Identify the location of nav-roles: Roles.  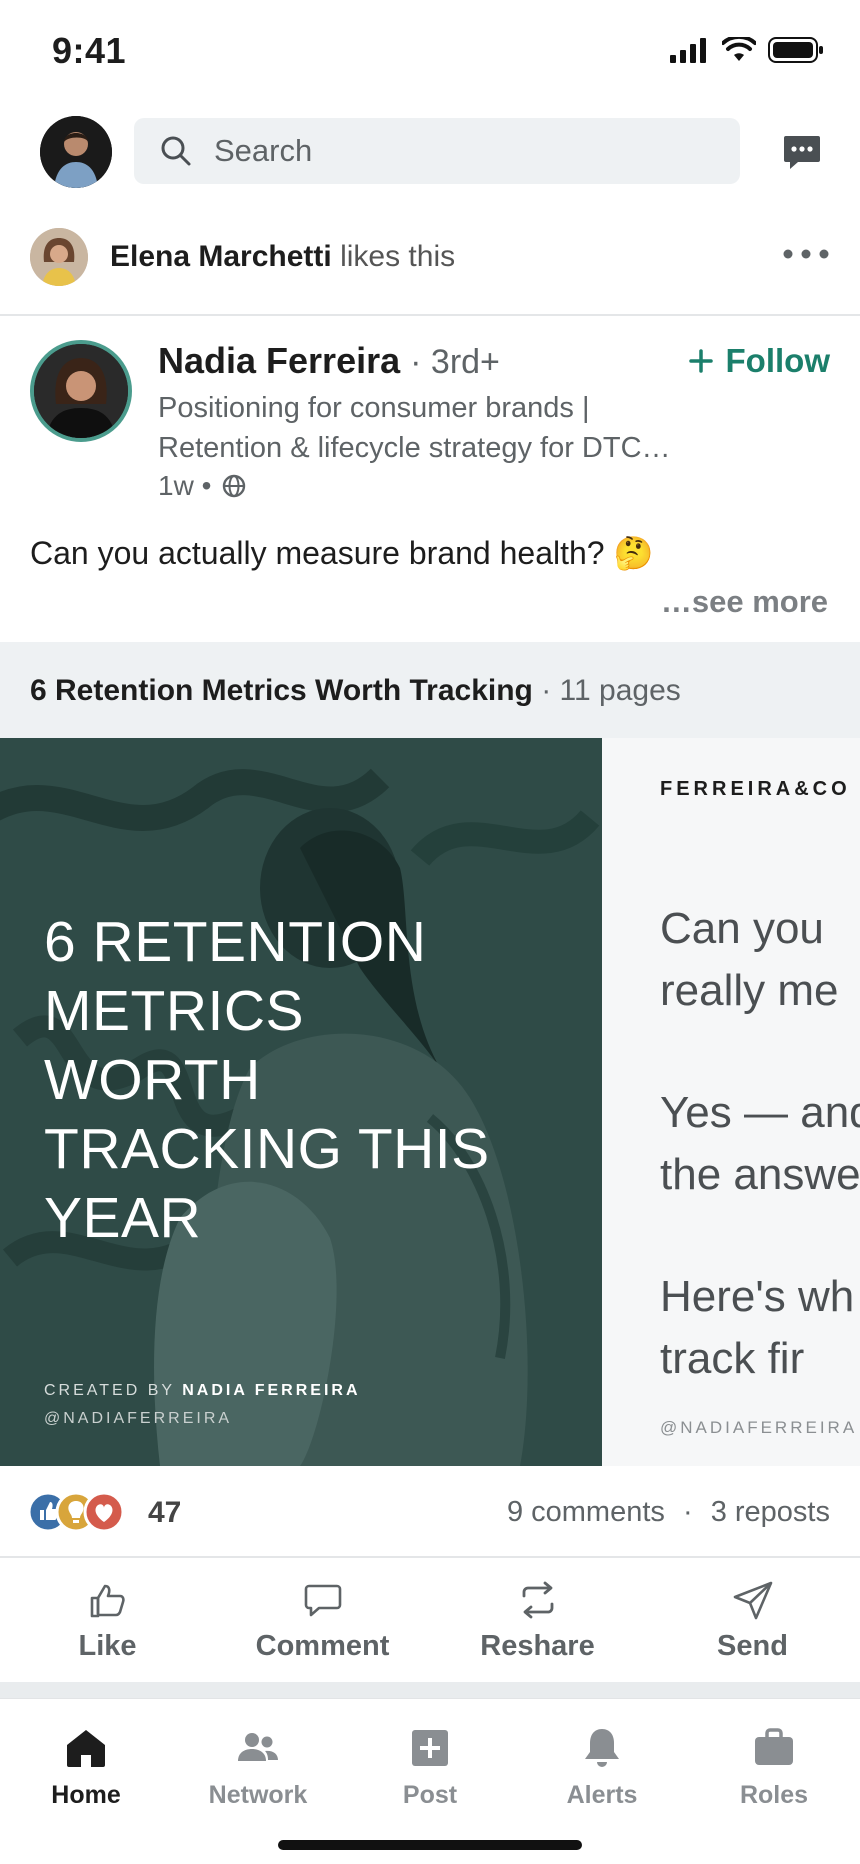
(774, 1781).